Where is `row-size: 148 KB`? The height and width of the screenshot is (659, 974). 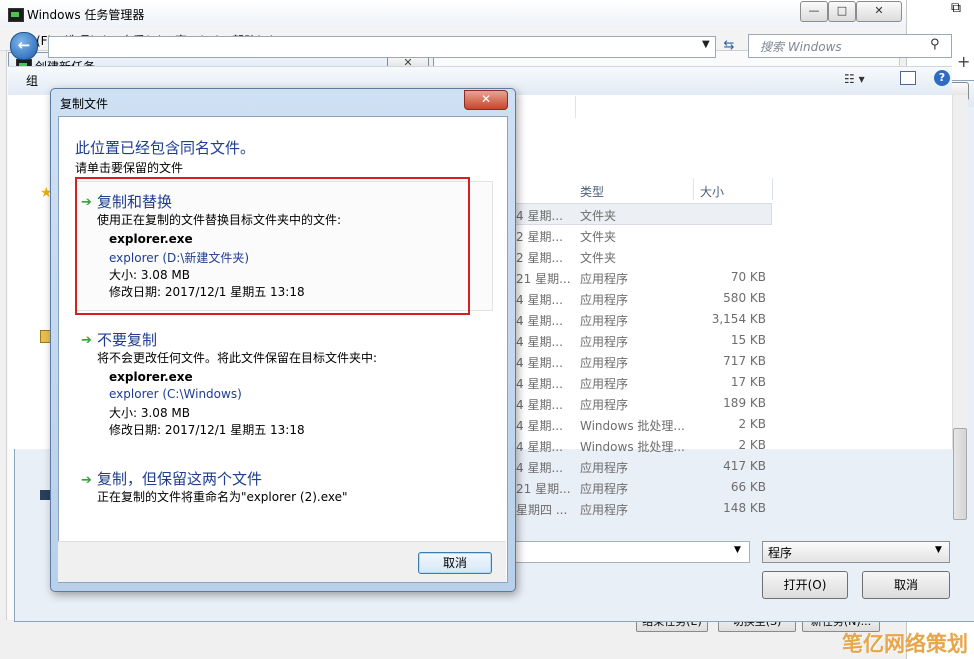
row-size: 148 KB is located at coordinates (731, 508).